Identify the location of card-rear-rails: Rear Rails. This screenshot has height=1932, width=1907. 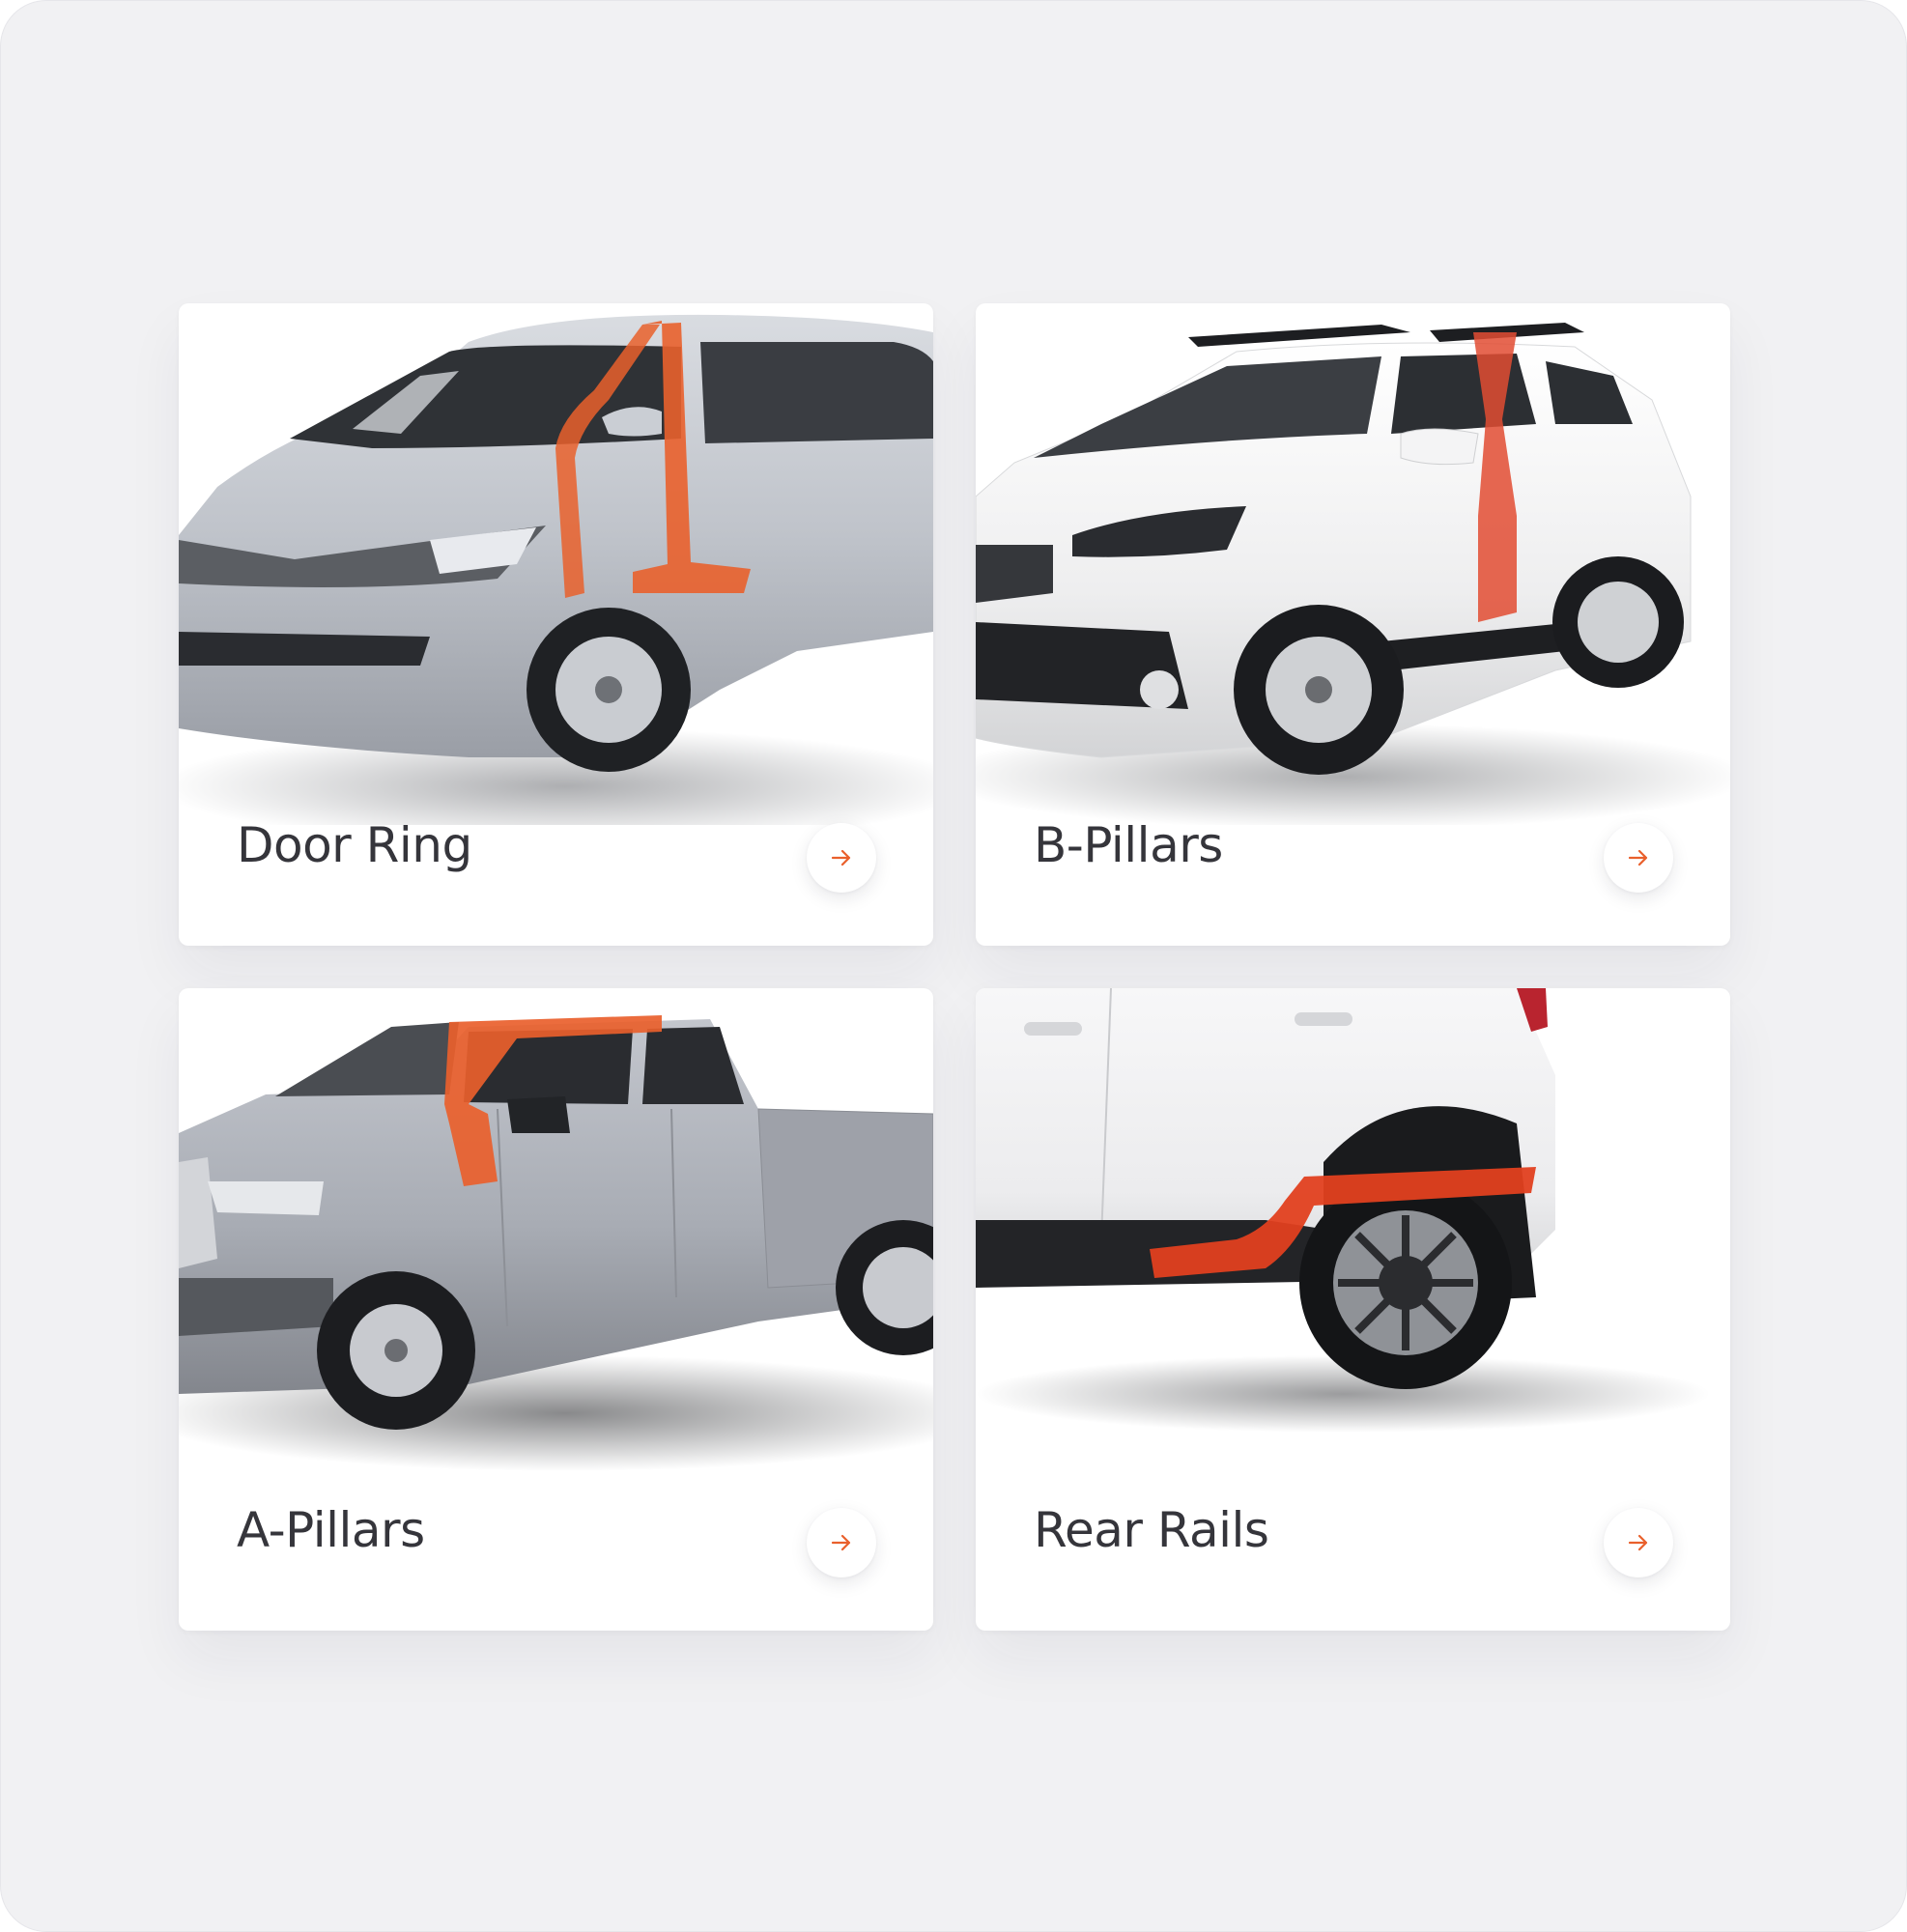
(1353, 1309).